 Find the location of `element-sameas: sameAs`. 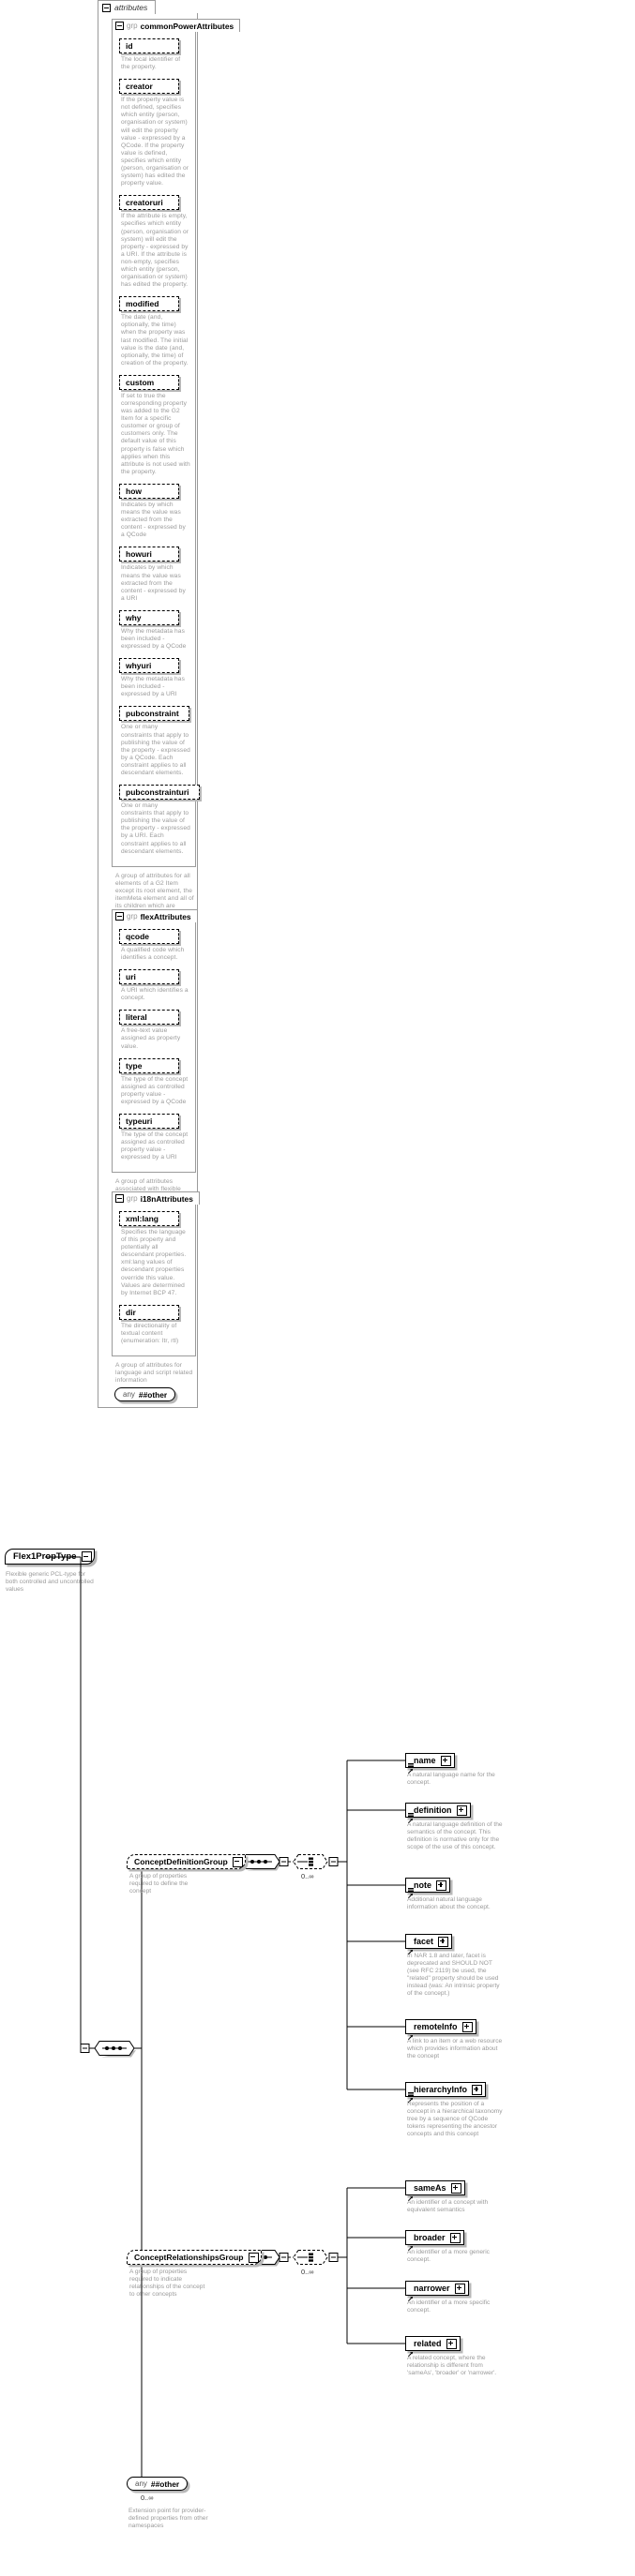

element-sameas: sameAs is located at coordinates (435, 2191).